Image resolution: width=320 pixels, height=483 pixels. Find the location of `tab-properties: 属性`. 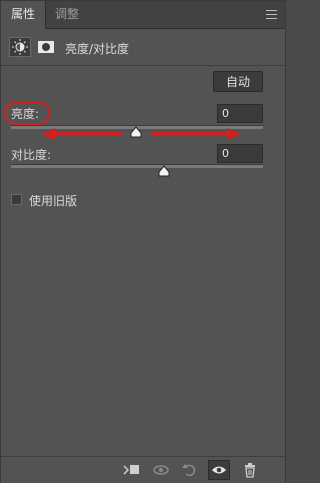

tab-properties: 属性 is located at coordinates (24, 15).